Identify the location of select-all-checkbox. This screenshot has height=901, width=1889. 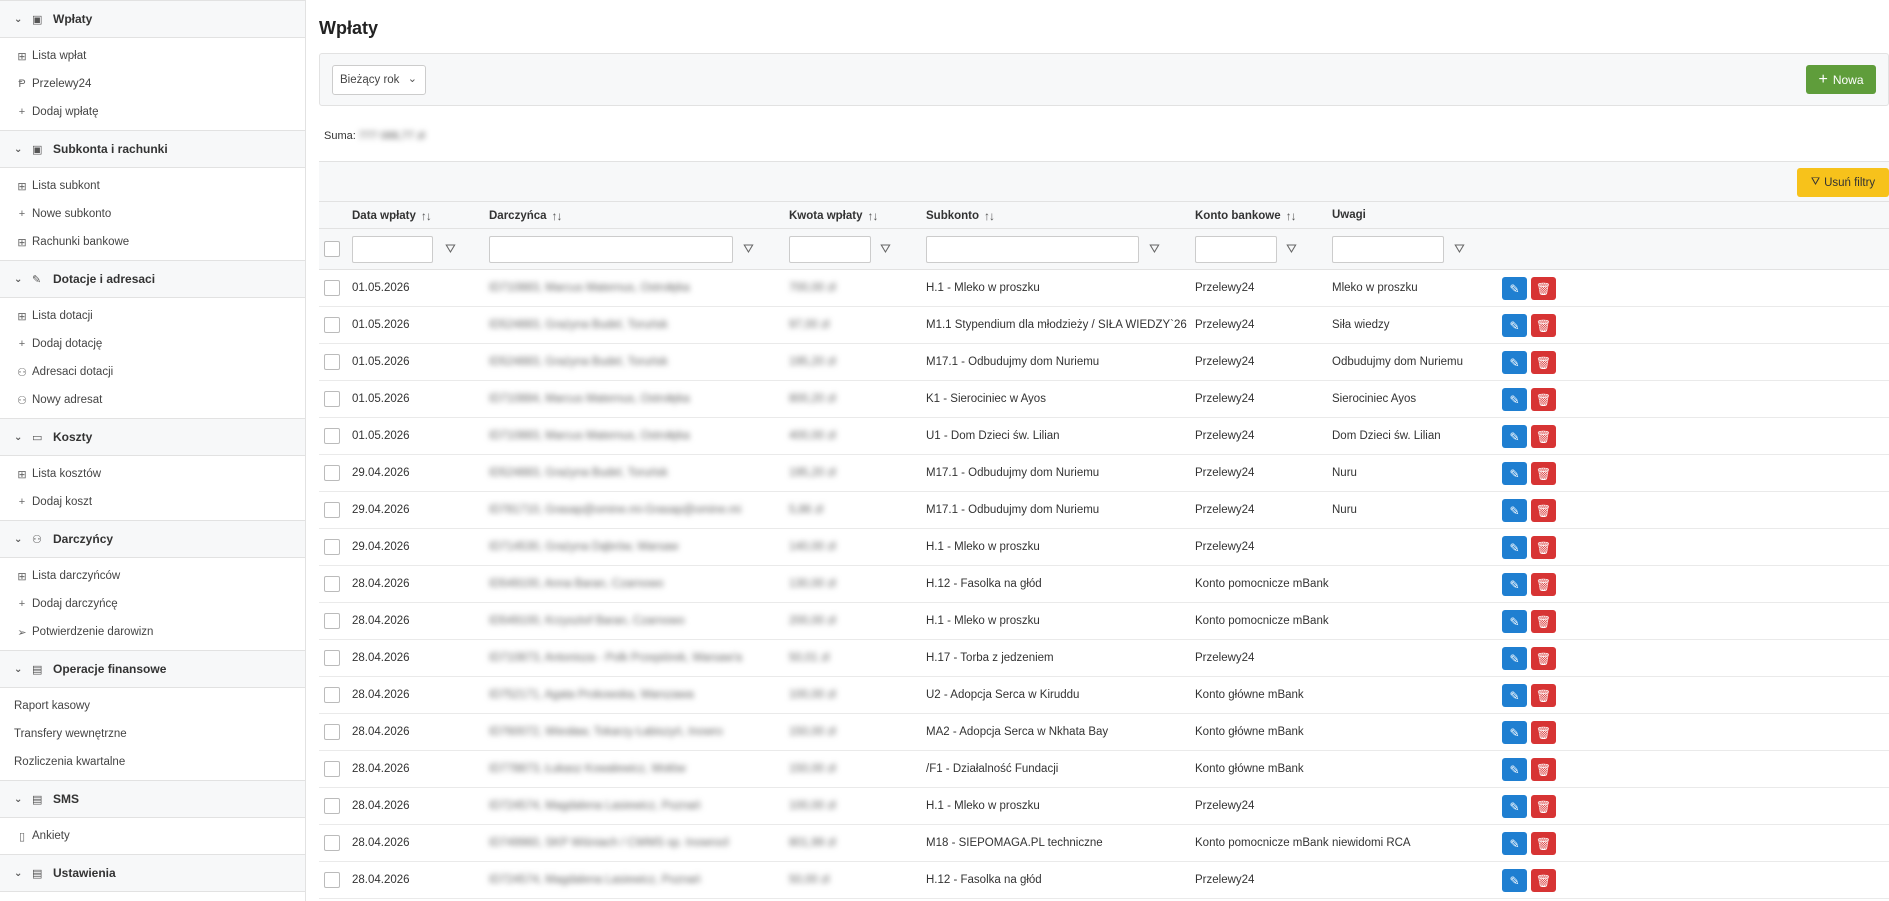
(332, 249).